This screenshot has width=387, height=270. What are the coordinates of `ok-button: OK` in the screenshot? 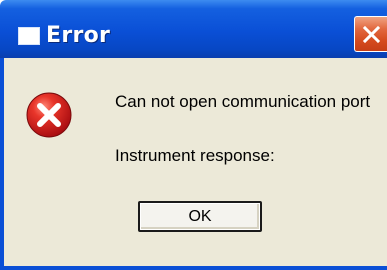 It's located at (200, 216).